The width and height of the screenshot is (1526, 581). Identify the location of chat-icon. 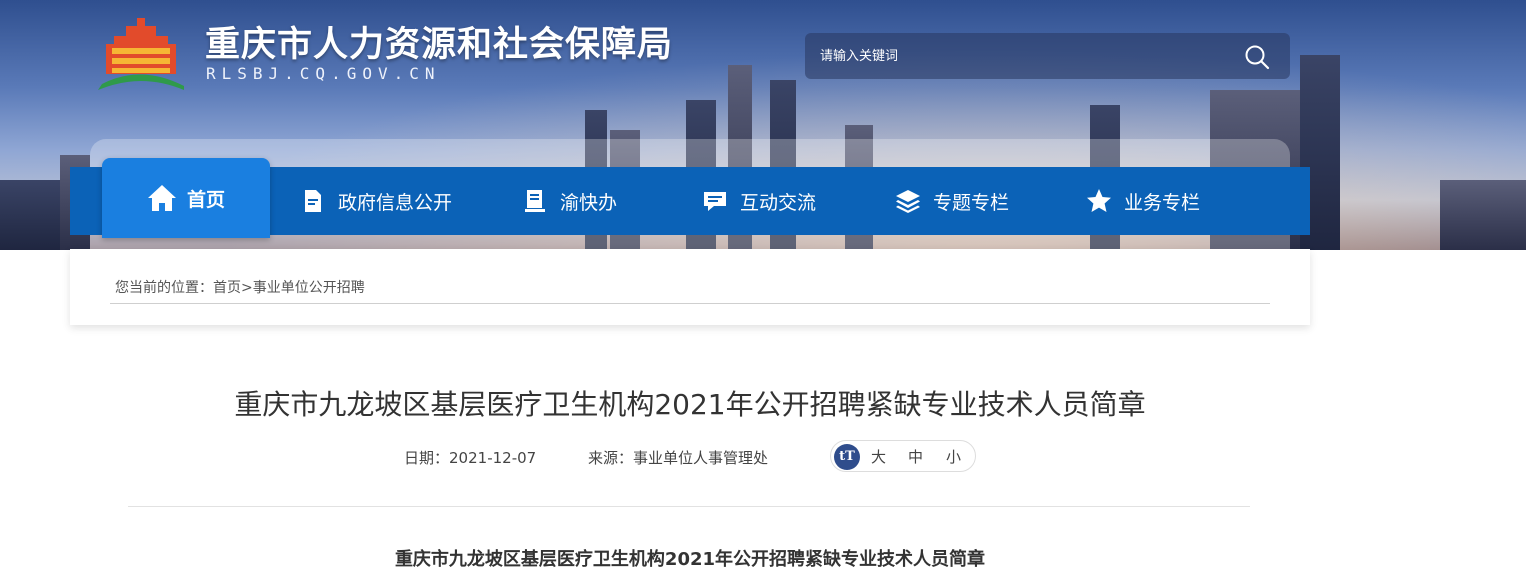
(715, 201).